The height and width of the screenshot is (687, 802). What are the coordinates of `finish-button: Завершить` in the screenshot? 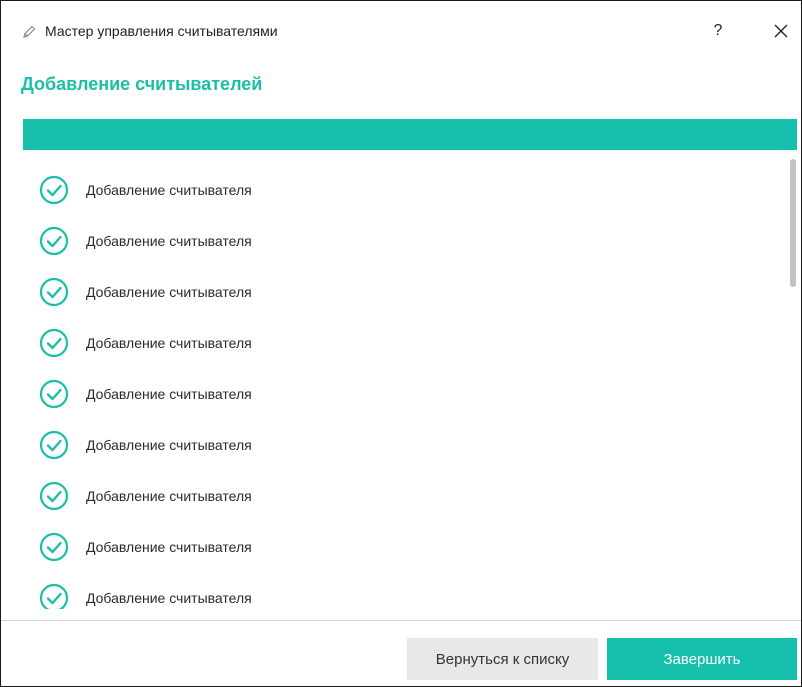 It's located at (702, 659).